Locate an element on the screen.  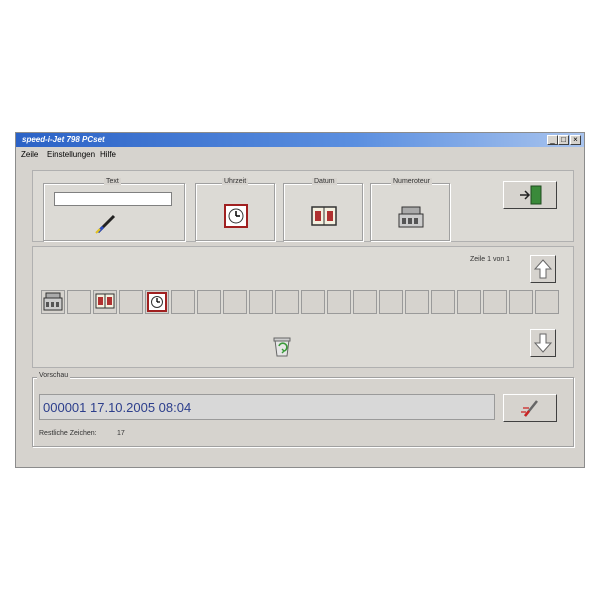
counter-group-label: Numeroteur is located at coordinates (411, 181).